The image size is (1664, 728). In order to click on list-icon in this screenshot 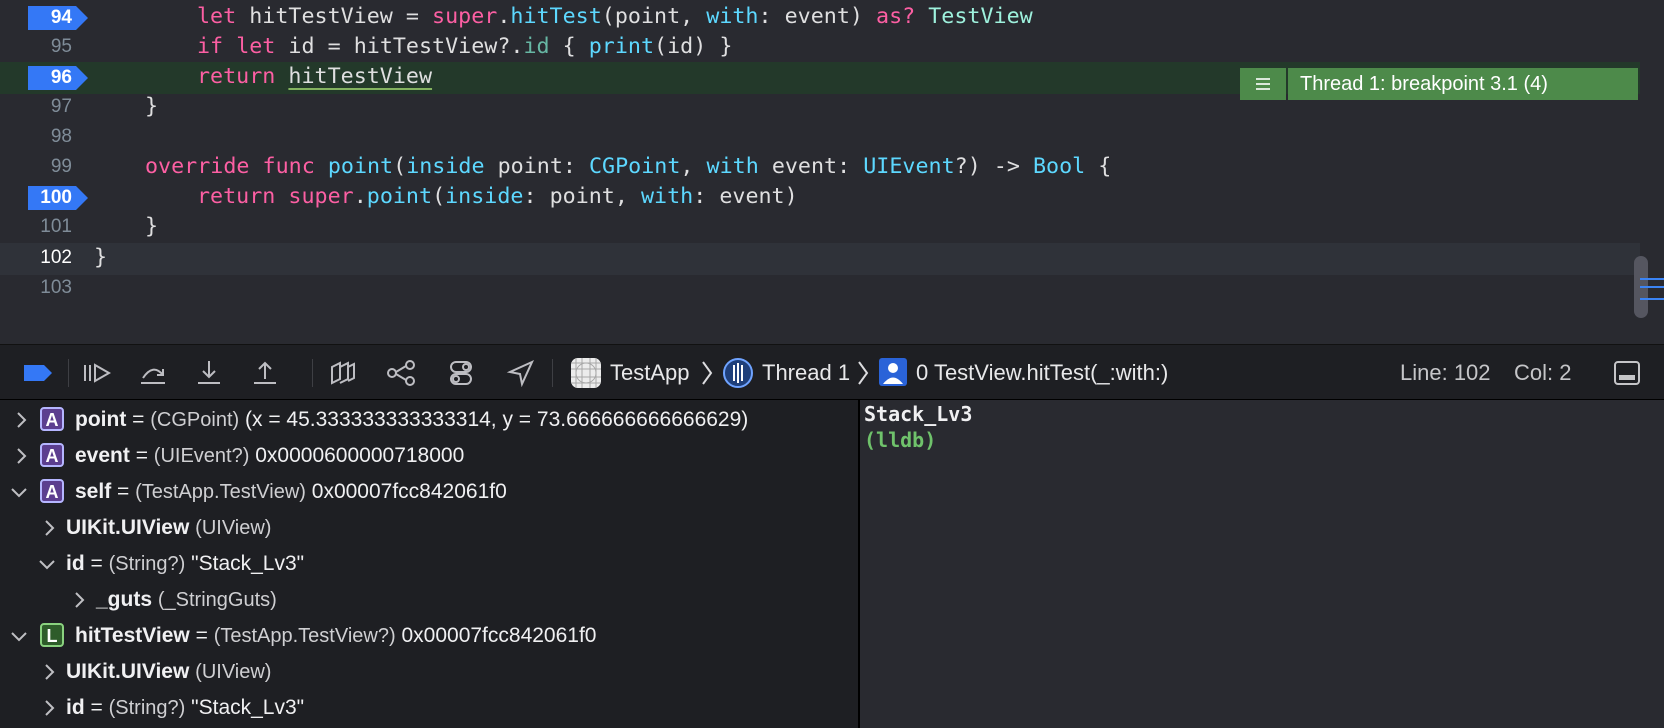, I will do `click(1263, 84)`.